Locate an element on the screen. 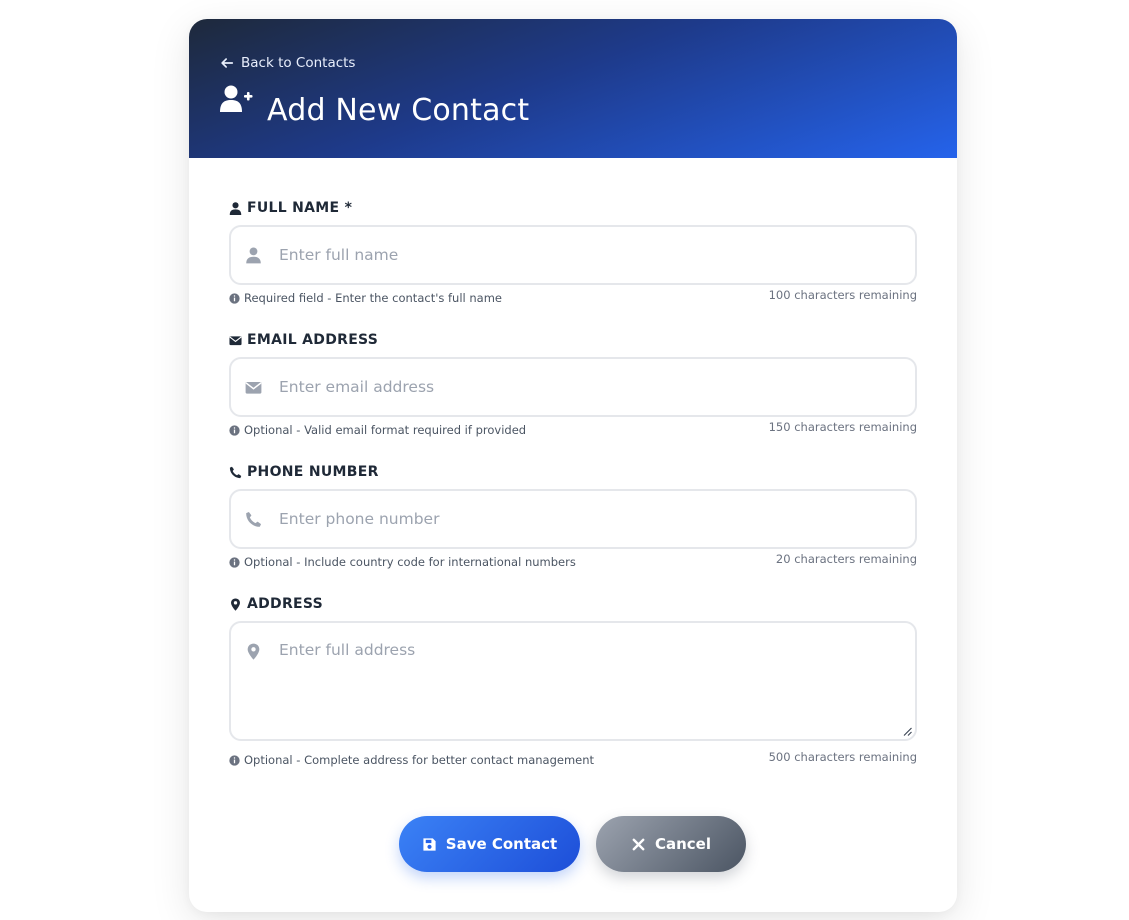 This screenshot has height=920, width=1129. resize-handle-icon is located at coordinates (907, 731).